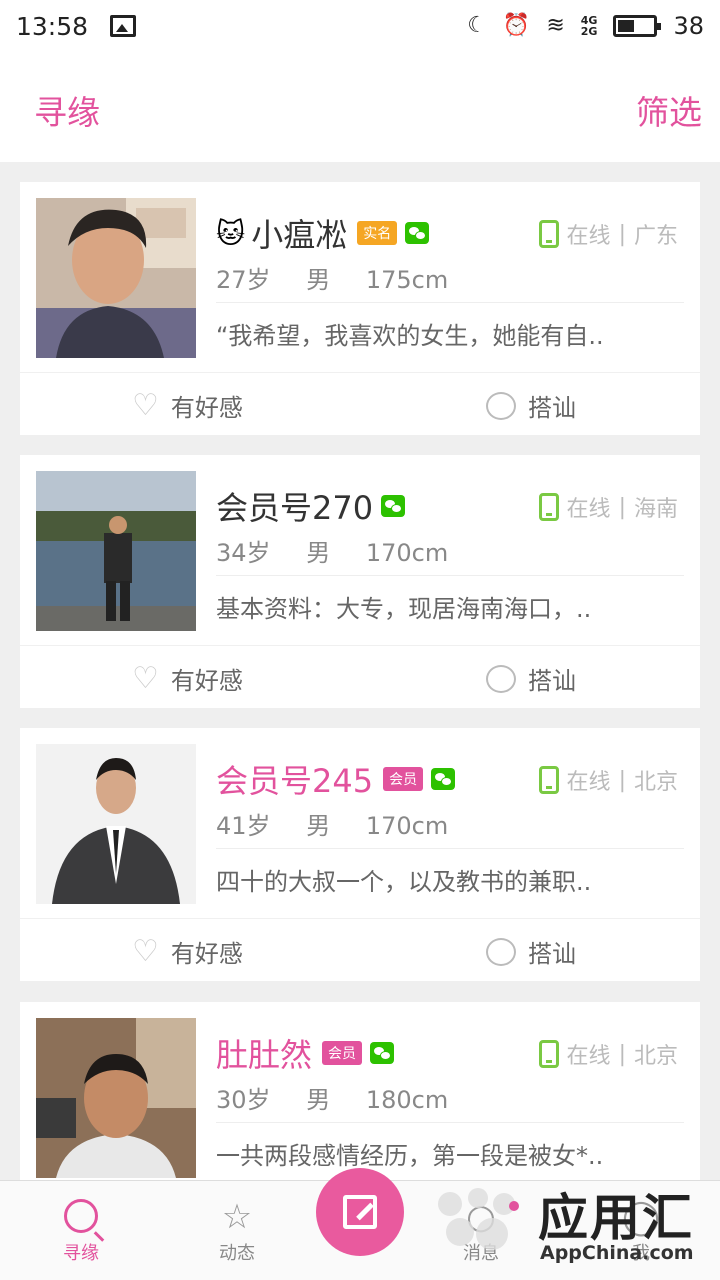  Describe the element at coordinates (617, 1253) in the screenshot. I see `watermark-subtitle: AppChina.com` at that location.